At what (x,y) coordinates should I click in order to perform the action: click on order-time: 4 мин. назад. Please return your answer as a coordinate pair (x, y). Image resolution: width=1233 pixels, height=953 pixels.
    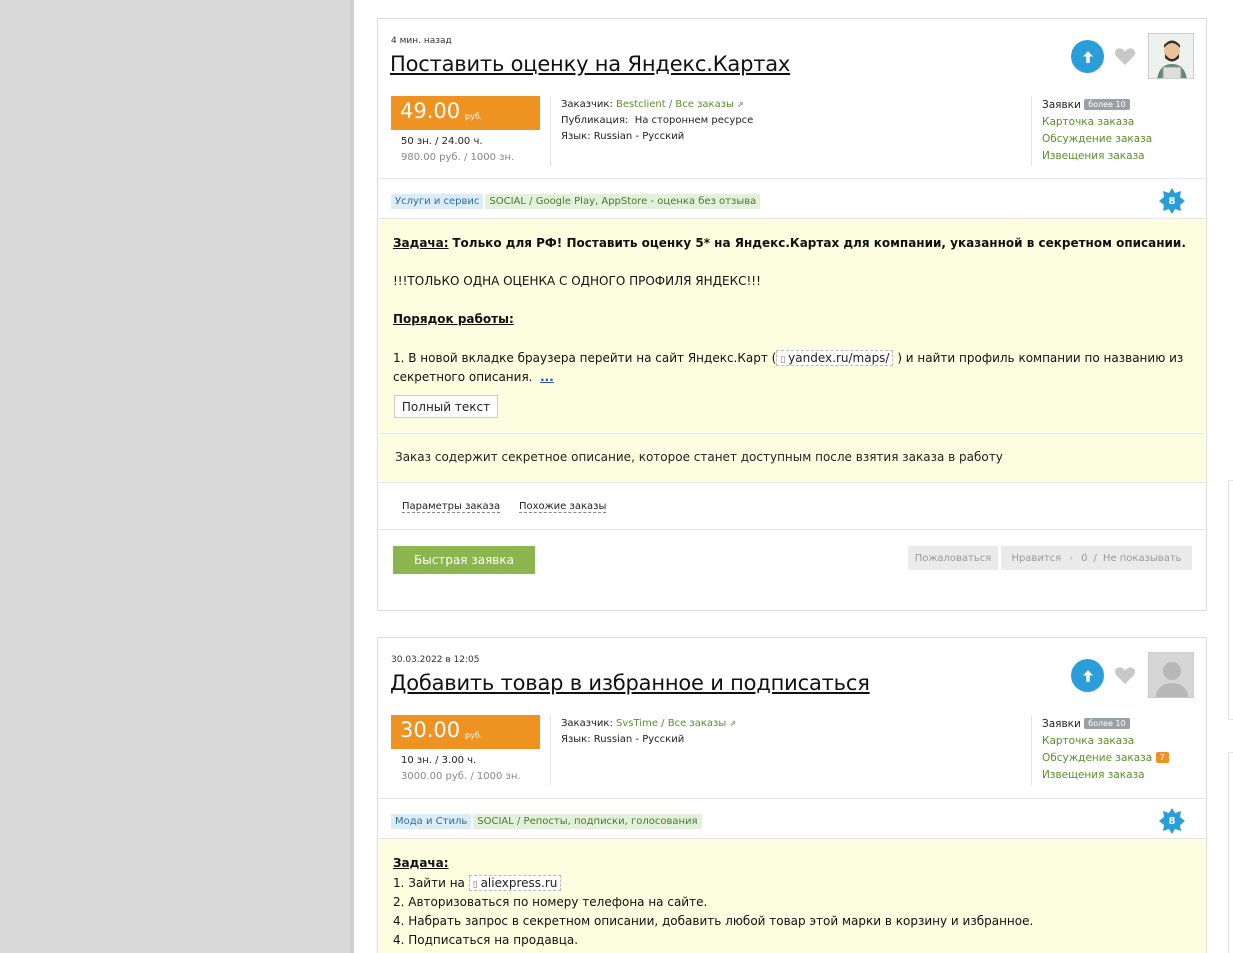
    Looking at the image, I should click on (421, 41).